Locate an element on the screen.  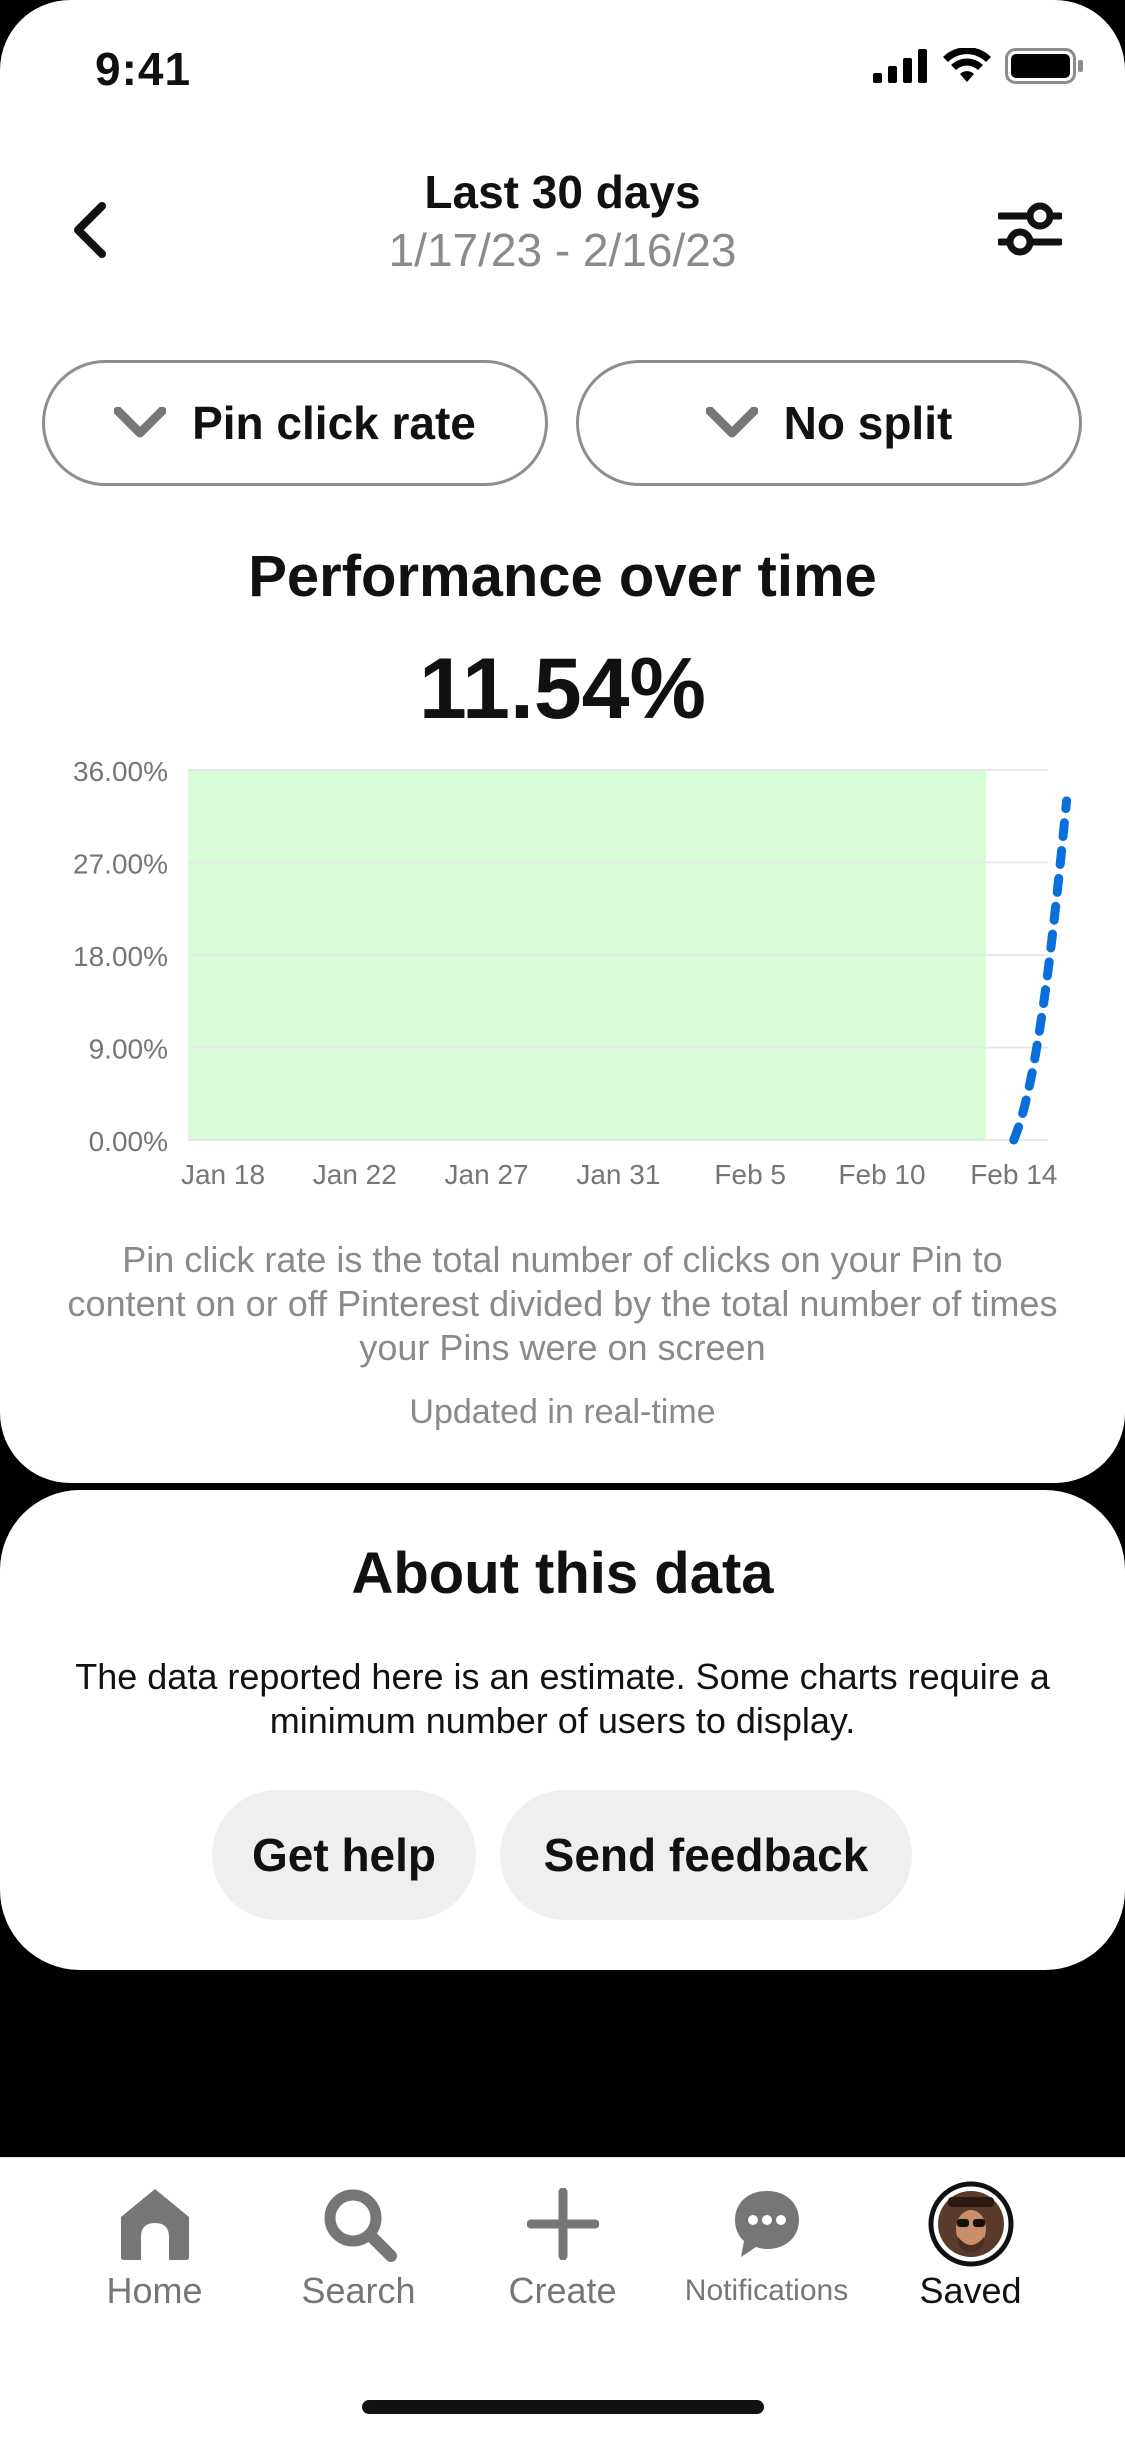
sliders-icon is located at coordinates (1030, 229).